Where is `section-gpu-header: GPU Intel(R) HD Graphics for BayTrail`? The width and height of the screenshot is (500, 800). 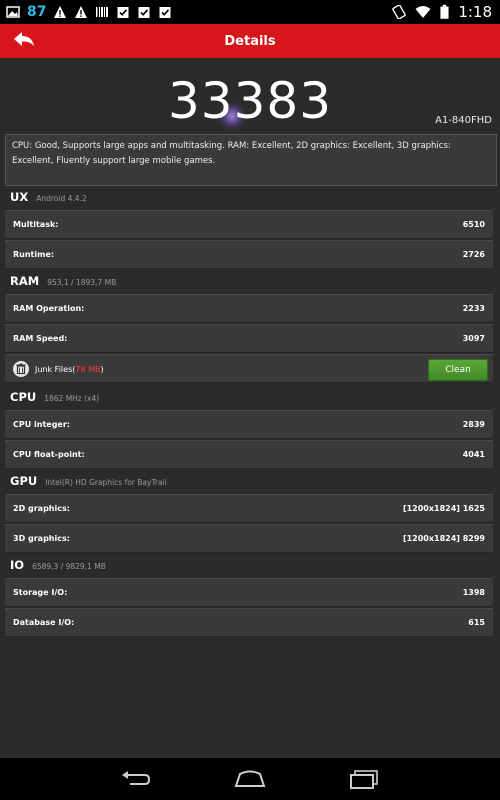
section-gpu-header: GPU Intel(R) HD Graphics for BayTrail is located at coordinates (88, 483).